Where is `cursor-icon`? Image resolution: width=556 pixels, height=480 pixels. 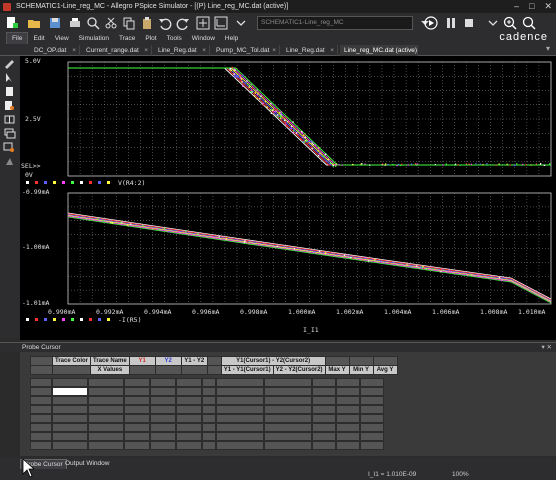 cursor-icon is located at coordinates (9, 77).